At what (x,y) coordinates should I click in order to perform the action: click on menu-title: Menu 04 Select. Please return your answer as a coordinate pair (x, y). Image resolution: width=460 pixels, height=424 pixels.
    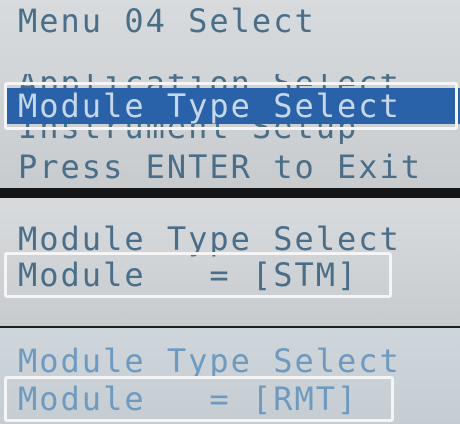
    Looking at the image, I should click on (167, 21).